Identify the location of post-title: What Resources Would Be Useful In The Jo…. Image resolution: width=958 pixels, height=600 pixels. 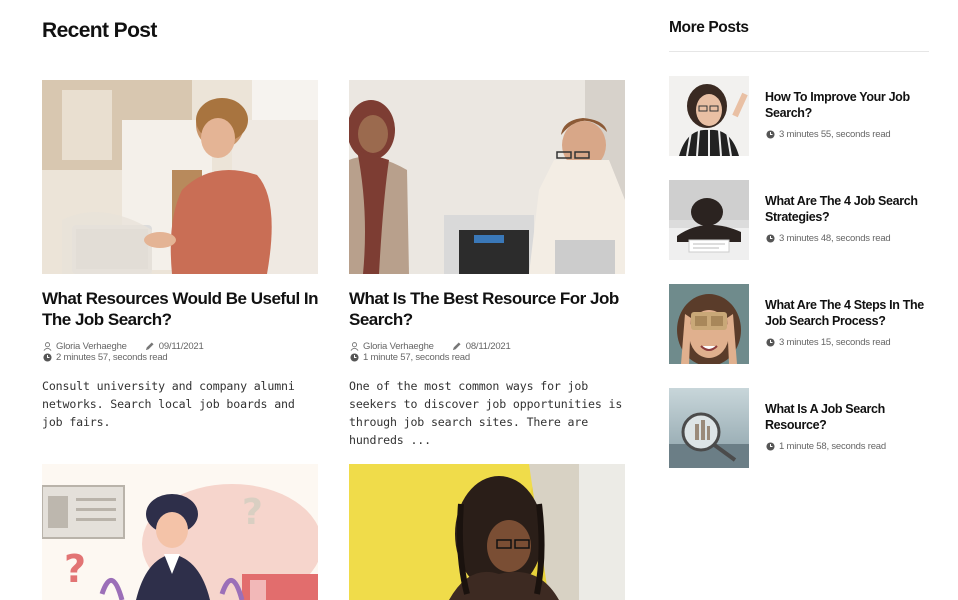
(180, 309).